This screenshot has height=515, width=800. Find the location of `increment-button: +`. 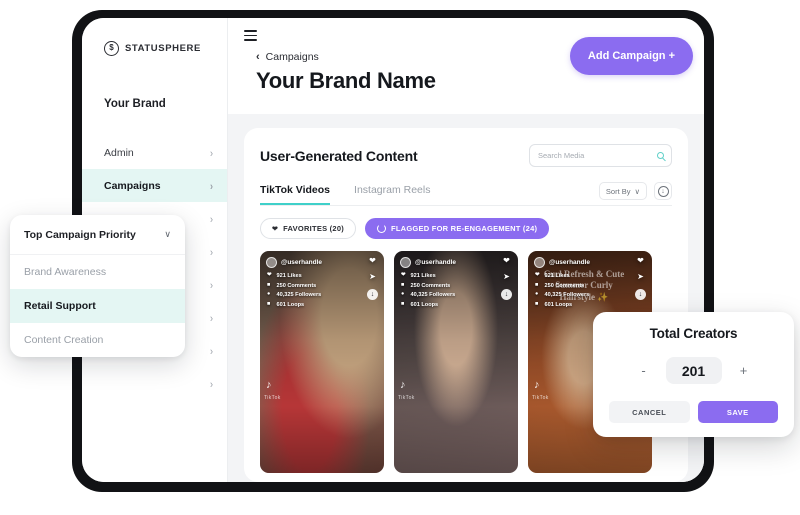

increment-button: + is located at coordinates (744, 370).